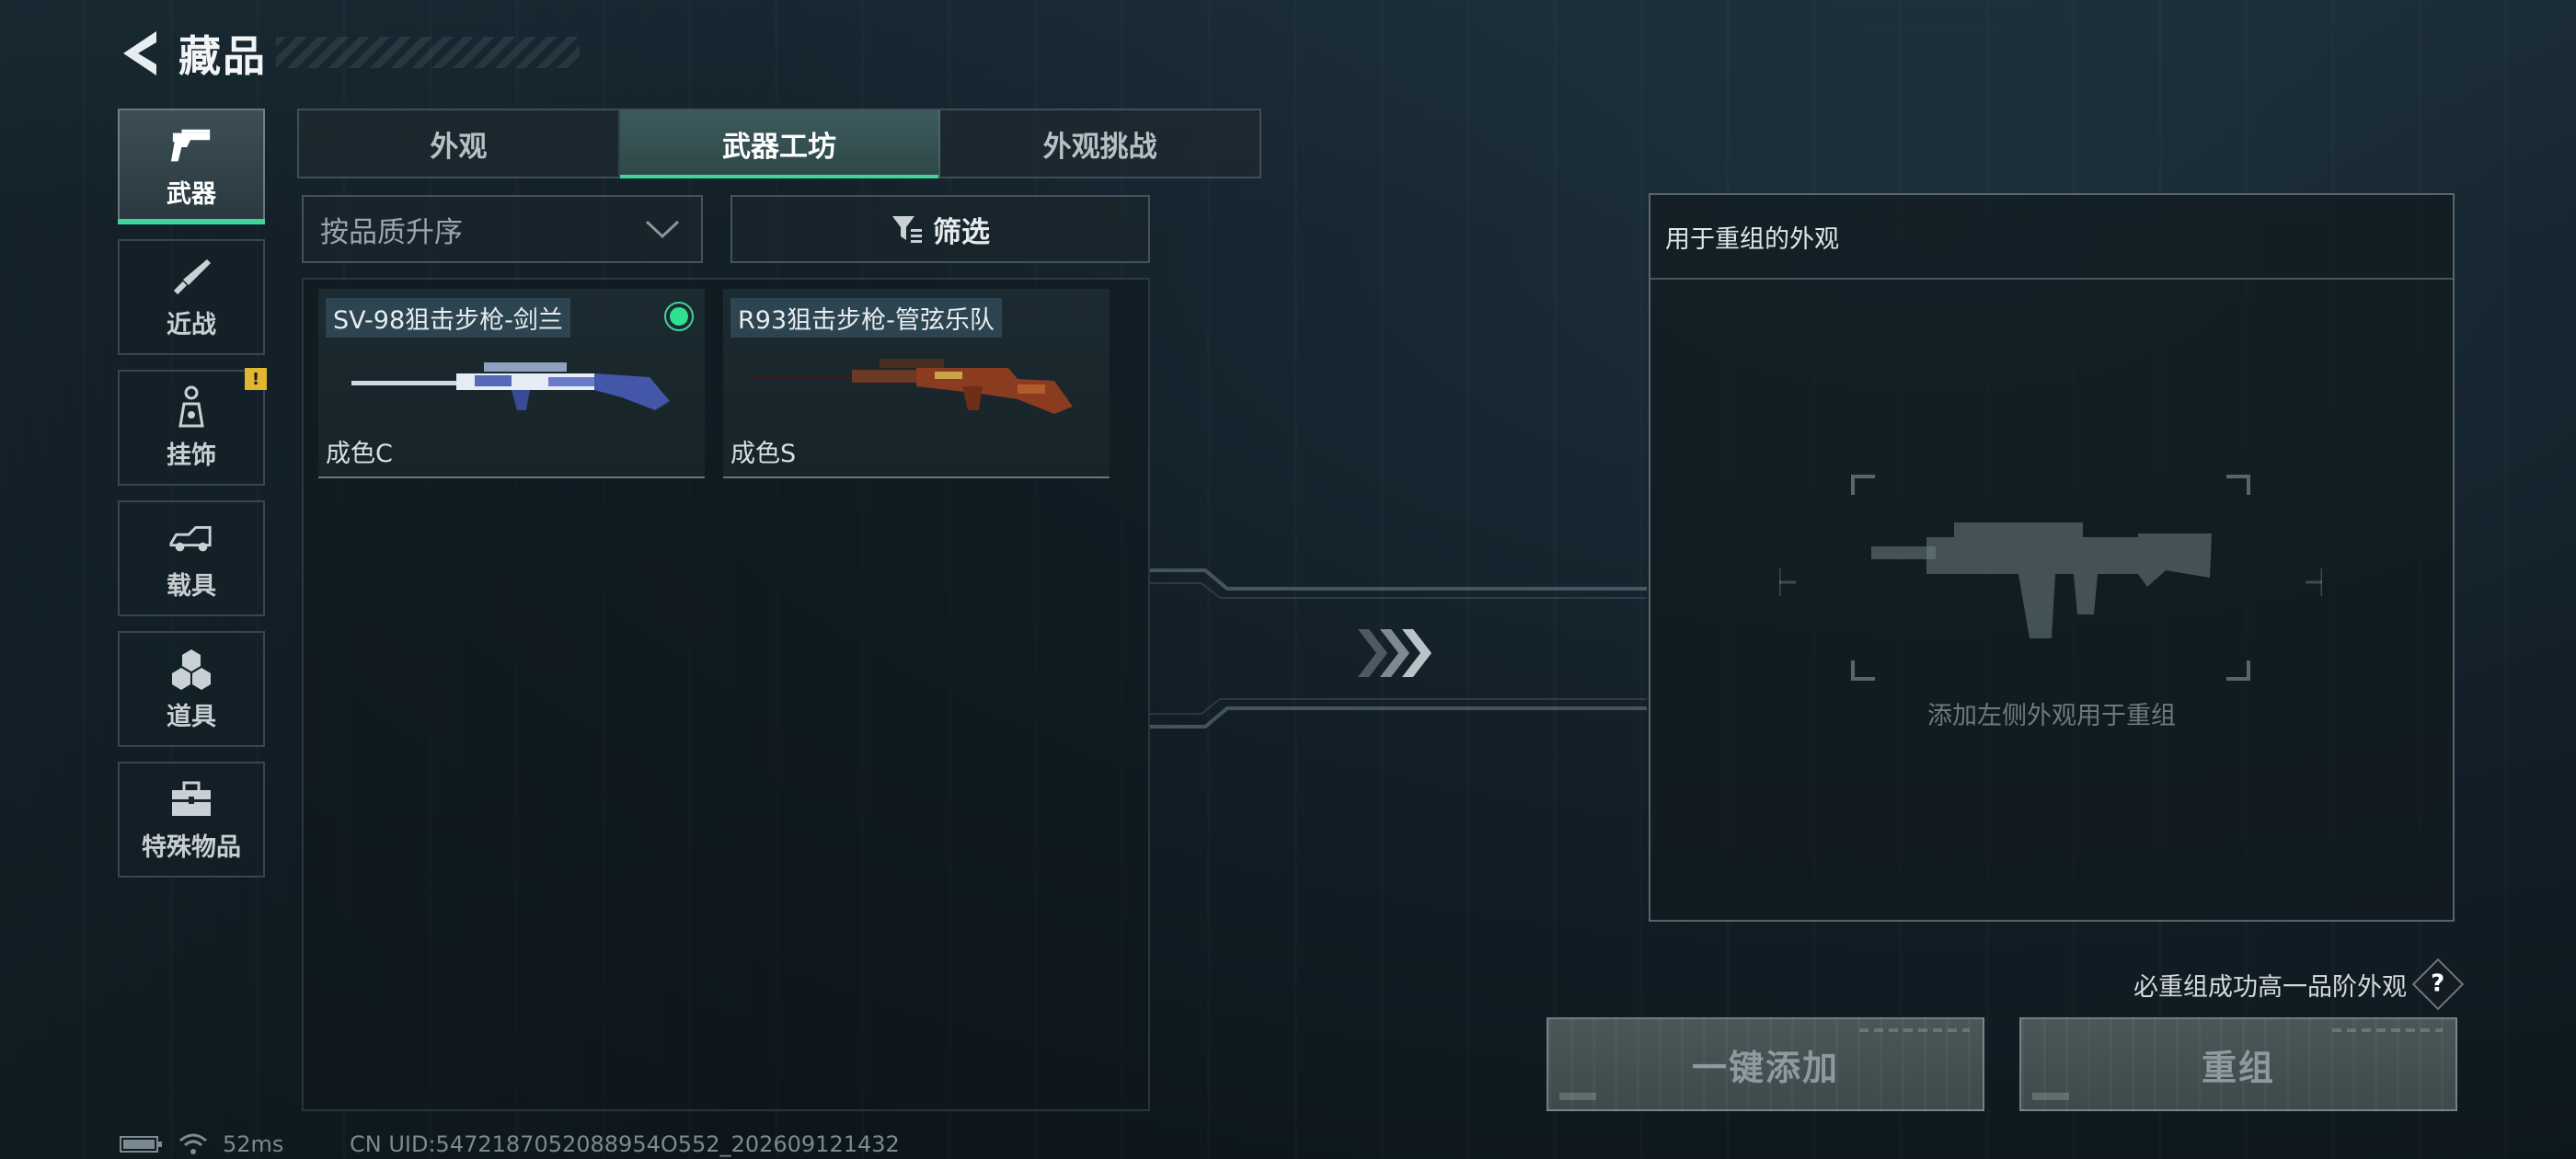 This screenshot has width=2576, height=1159. I want to click on uid-text: CN UID:5472187052088954O552_202609121432, so click(625, 1144).